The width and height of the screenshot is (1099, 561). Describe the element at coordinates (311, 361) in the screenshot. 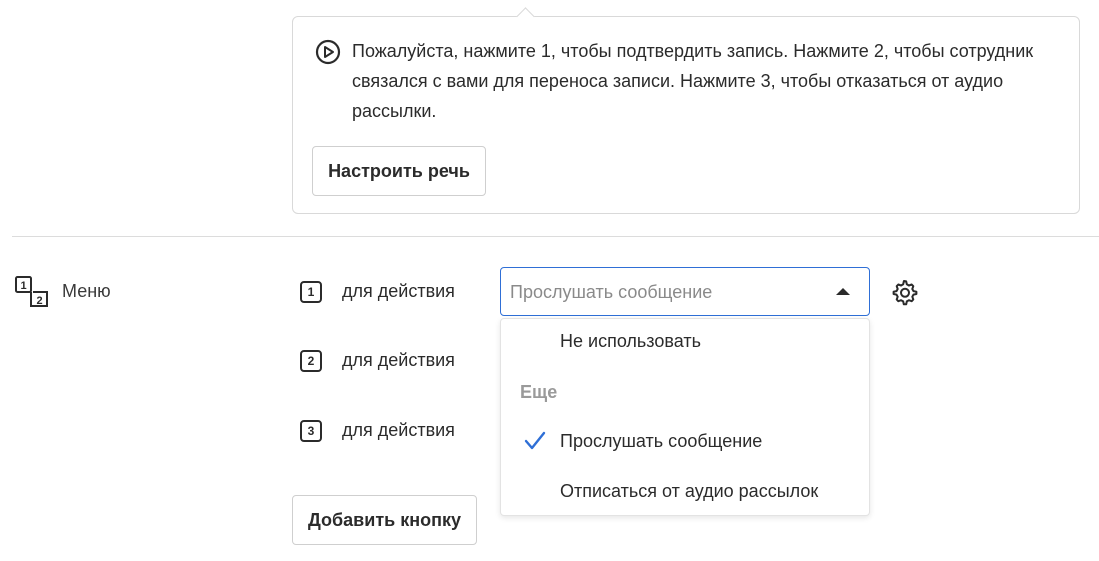

I see `key-badge-2: 2` at that location.